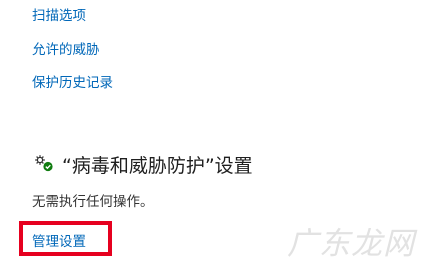 The image size is (427, 267). Describe the element at coordinates (93, 202) in the screenshot. I see `settings-status-text: 无需执行任何操作。` at that location.